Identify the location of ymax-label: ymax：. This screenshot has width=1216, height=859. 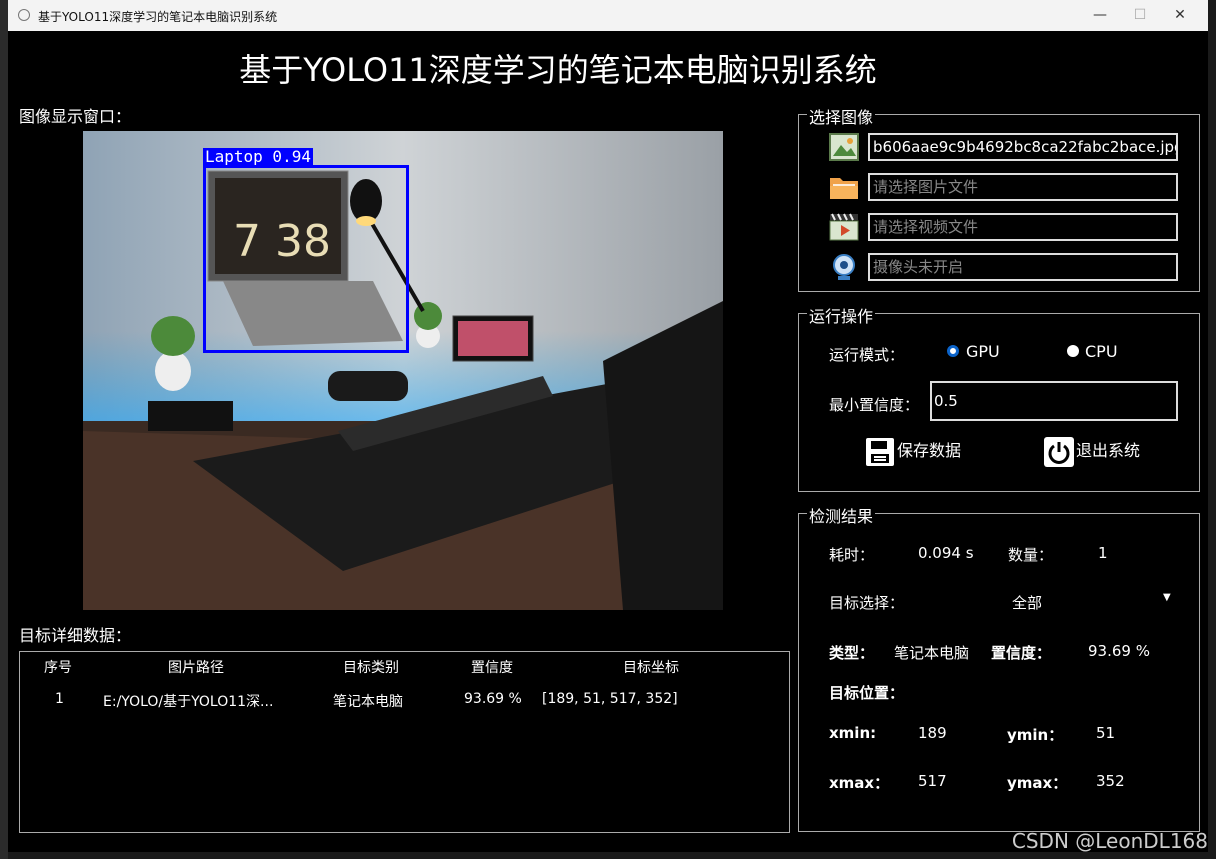
(1037, 783).